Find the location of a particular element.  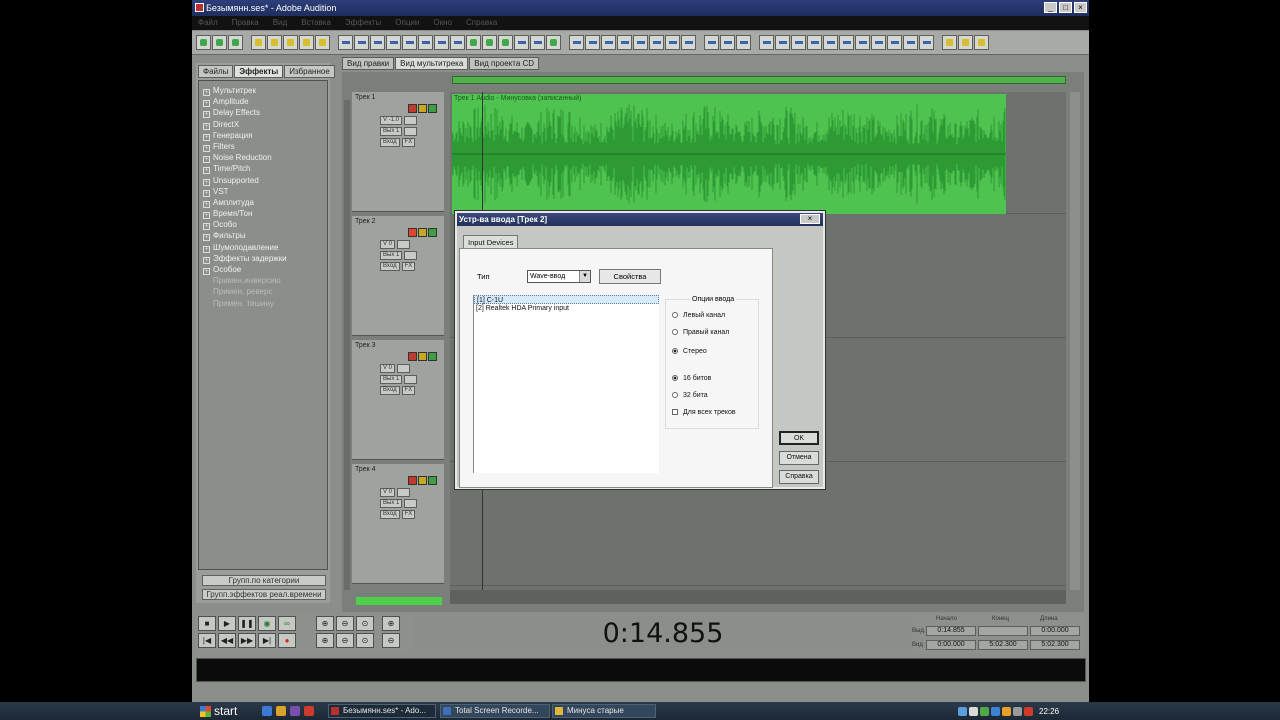

hybrid-tool-icon is located at coordinates (576, 42).